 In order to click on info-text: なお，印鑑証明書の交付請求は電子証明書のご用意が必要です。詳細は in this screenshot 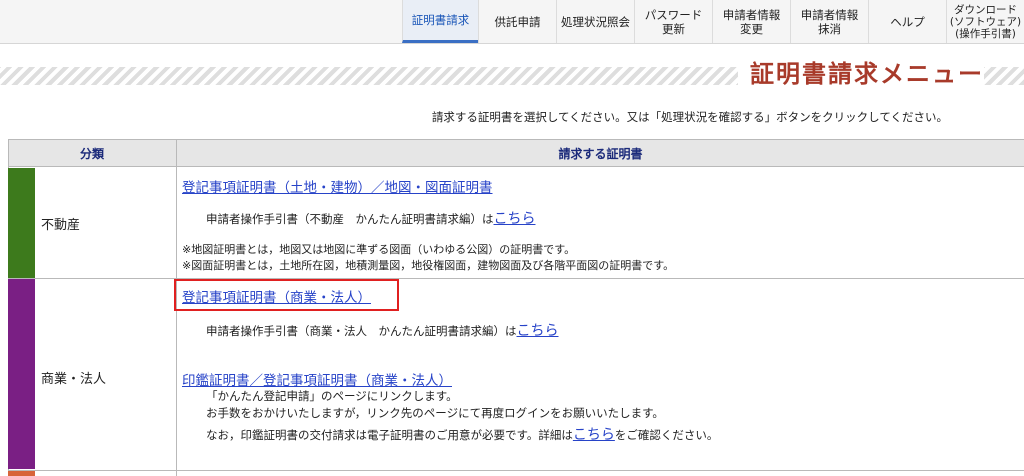, I will do `click(389, 435)`.